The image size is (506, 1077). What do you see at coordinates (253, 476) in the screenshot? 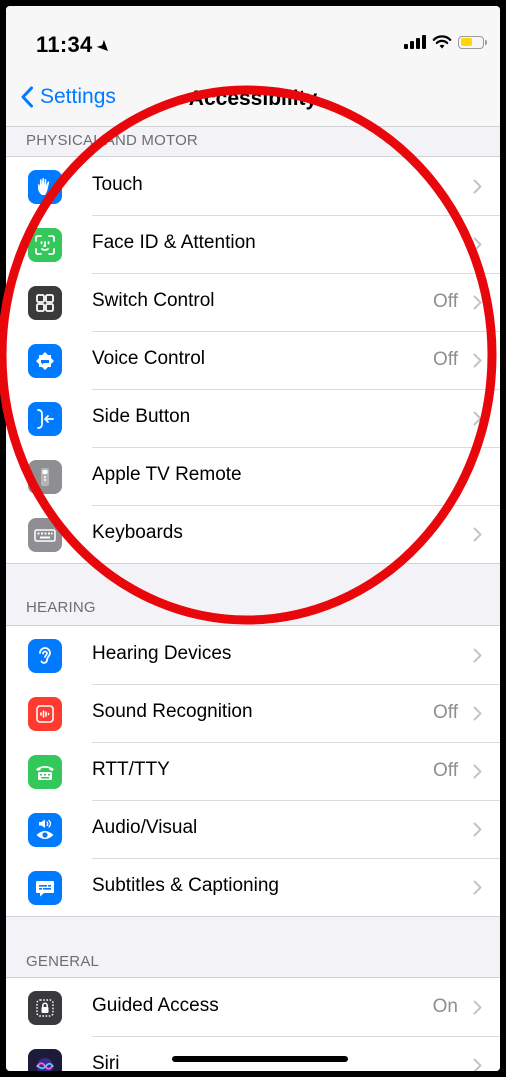
I see `row-apple-tv-remote: Apple TV Remote` at bounding box center [253, 476].